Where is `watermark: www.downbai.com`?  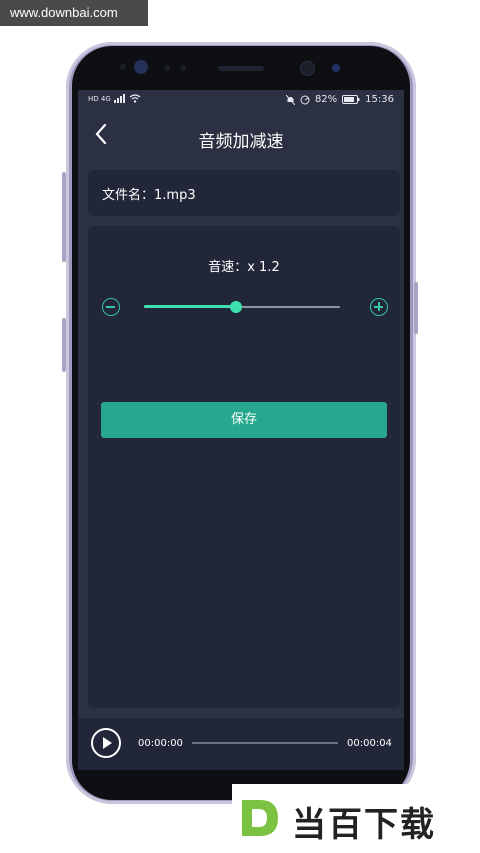 watermark: www.downbai.com is located at coordinates (74, 13).